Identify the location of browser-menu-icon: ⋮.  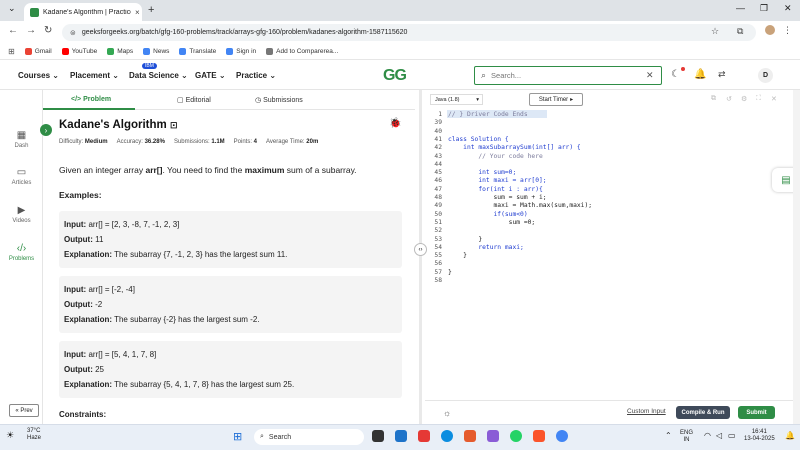
(787, 30).